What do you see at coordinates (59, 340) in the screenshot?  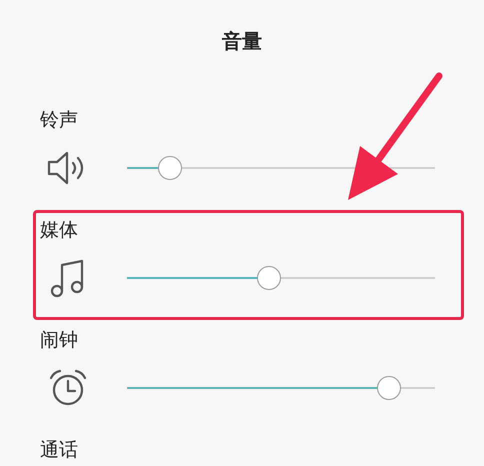 I see `channel-label: 闹钟` at bounding box center [59, 340].